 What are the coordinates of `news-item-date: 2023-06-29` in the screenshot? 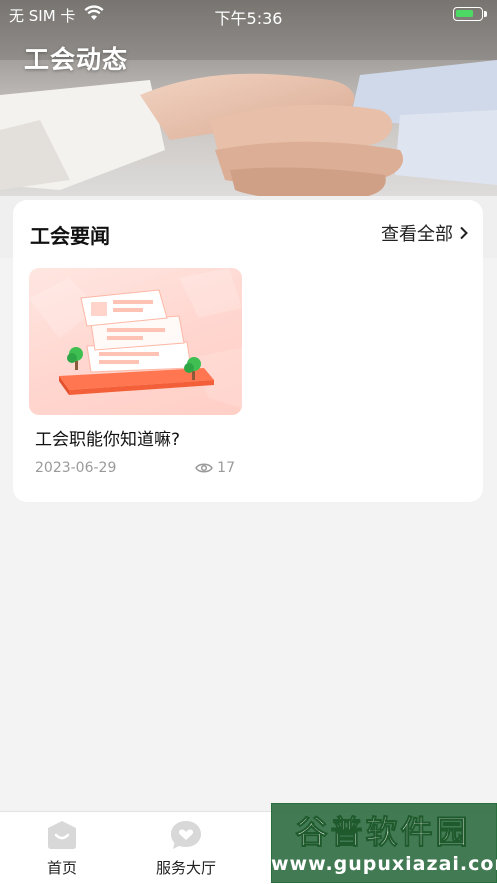 It's located at (76, 468).